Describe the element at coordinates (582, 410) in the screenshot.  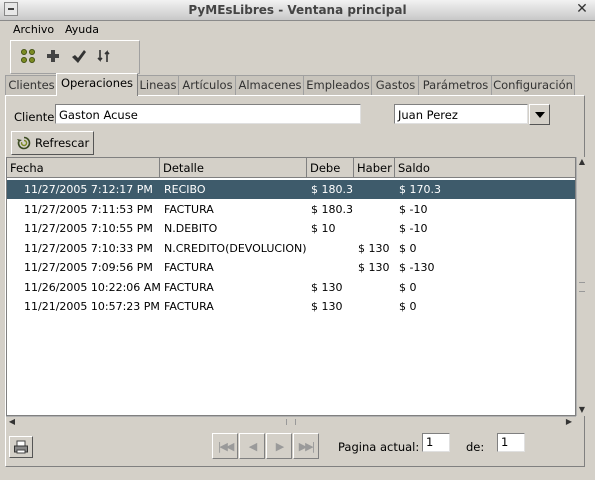
I see `scroll-down-icon: ▼` at that location.